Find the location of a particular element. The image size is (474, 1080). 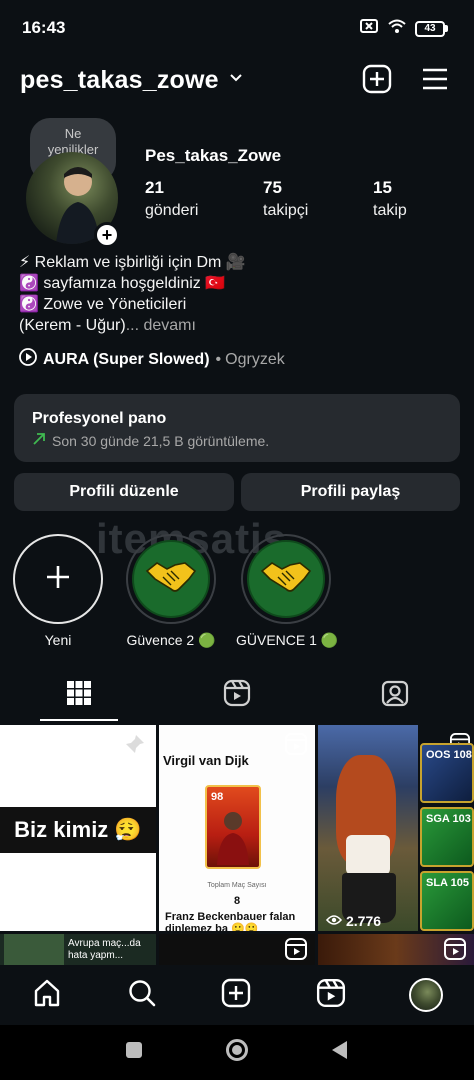

player-card: SGA 103 is located at coordinates (447, 837).